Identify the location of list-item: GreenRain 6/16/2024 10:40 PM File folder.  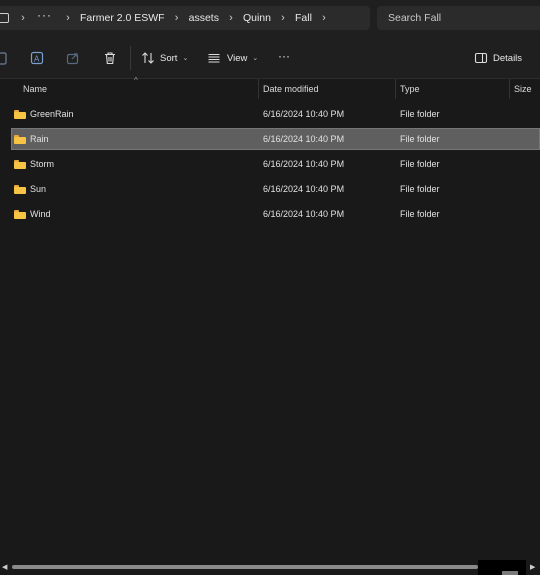
(275, 114).